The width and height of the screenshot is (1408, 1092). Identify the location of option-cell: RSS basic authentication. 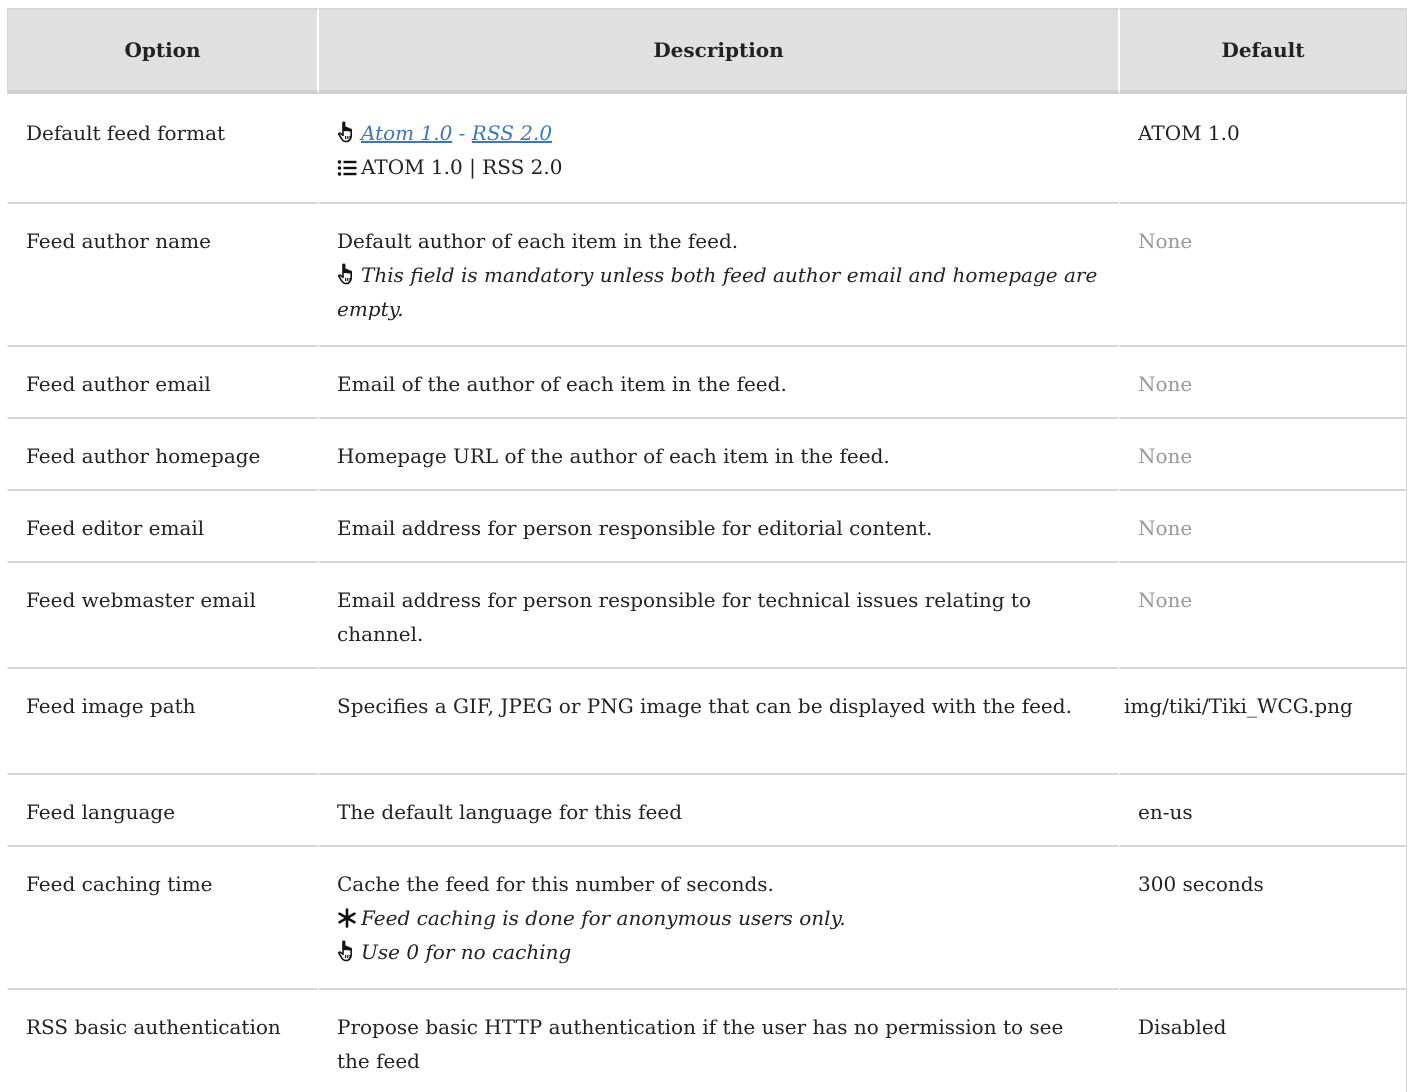
(163, 1040).